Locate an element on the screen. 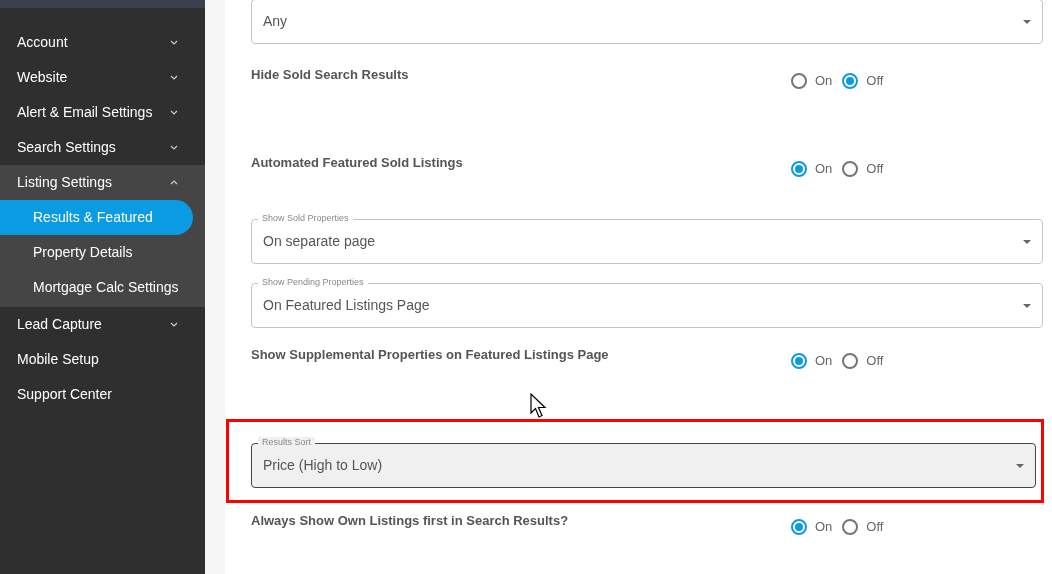  field-legend: Results Sort is located at coordinates (287, 442).